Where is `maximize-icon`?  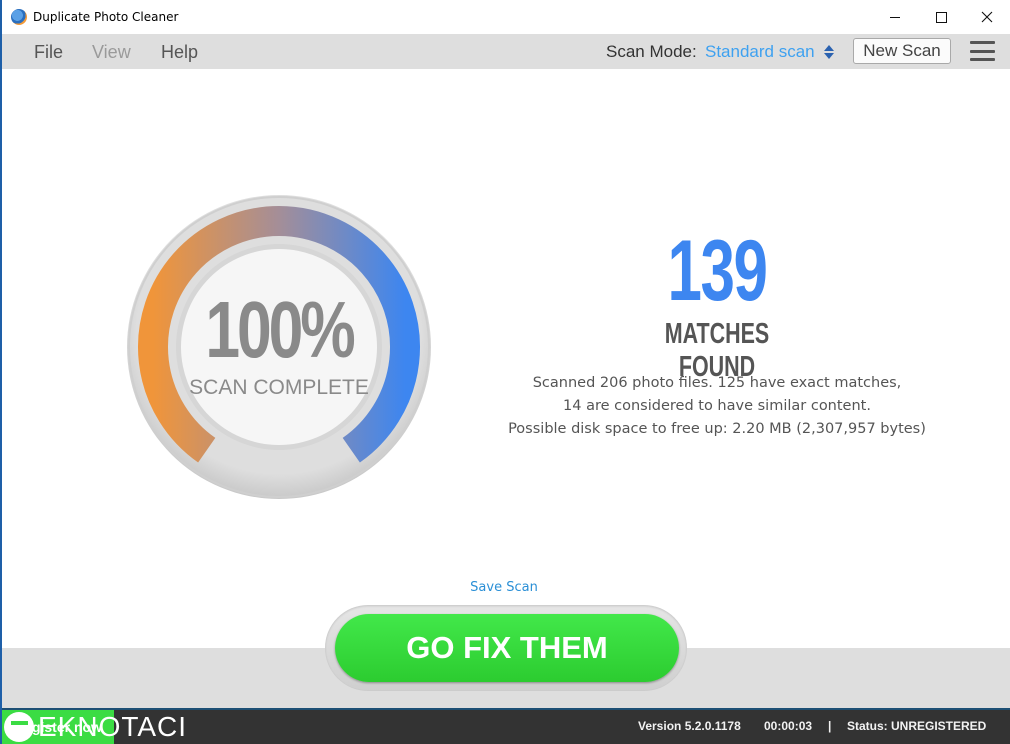 maximize-icon is located at coordinates (941, 17).